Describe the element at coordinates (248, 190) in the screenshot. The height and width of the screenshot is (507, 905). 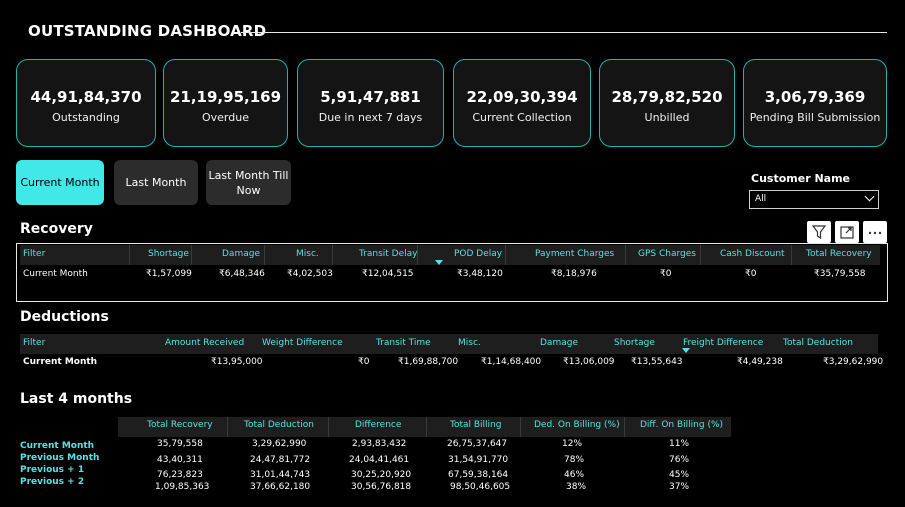
I see `button-label-line2: Now` at that location.